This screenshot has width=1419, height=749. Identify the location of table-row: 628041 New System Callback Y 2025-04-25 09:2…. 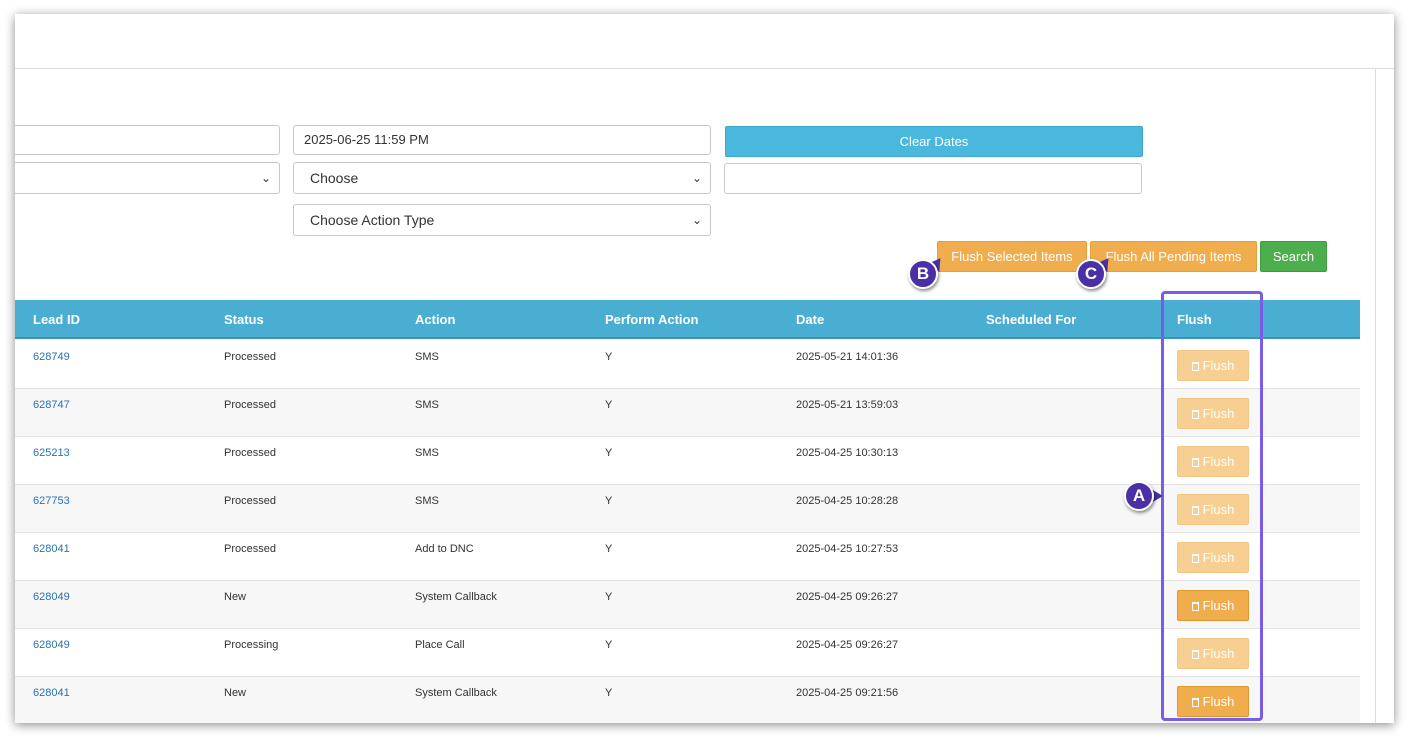
(687, 700).